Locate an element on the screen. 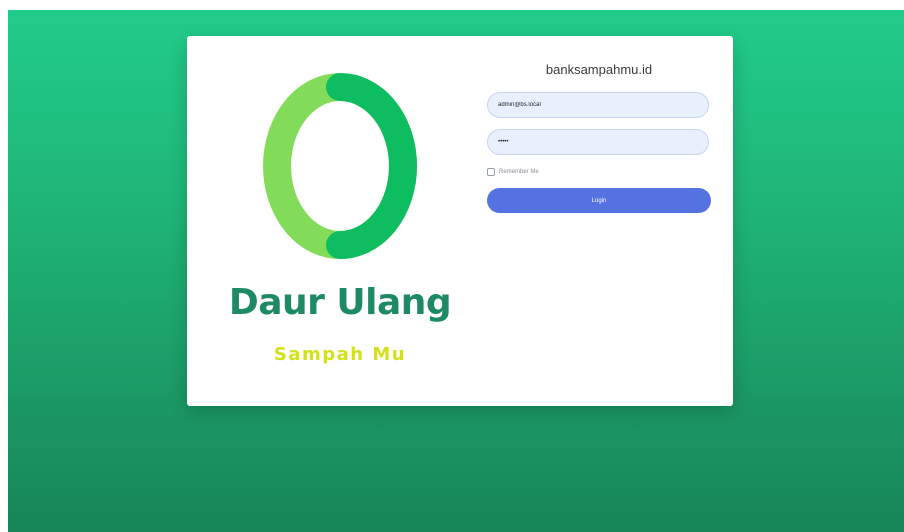  remember-me: Remember Me is located at coordinates (513, 172).